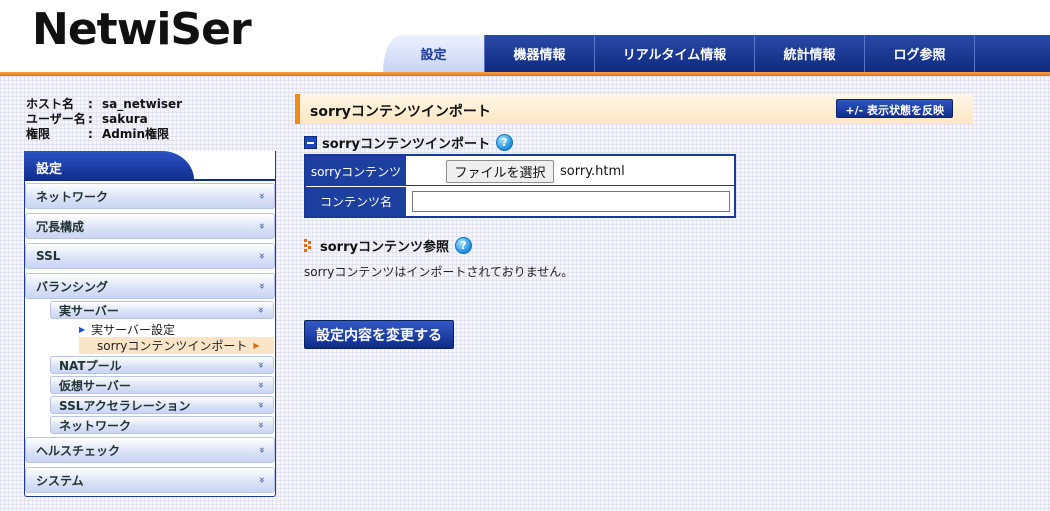  Describe the element at coordinates (162, 425) in the screenshot. I see `sidebar-item-sub-network: ネットワーク »` at that location.